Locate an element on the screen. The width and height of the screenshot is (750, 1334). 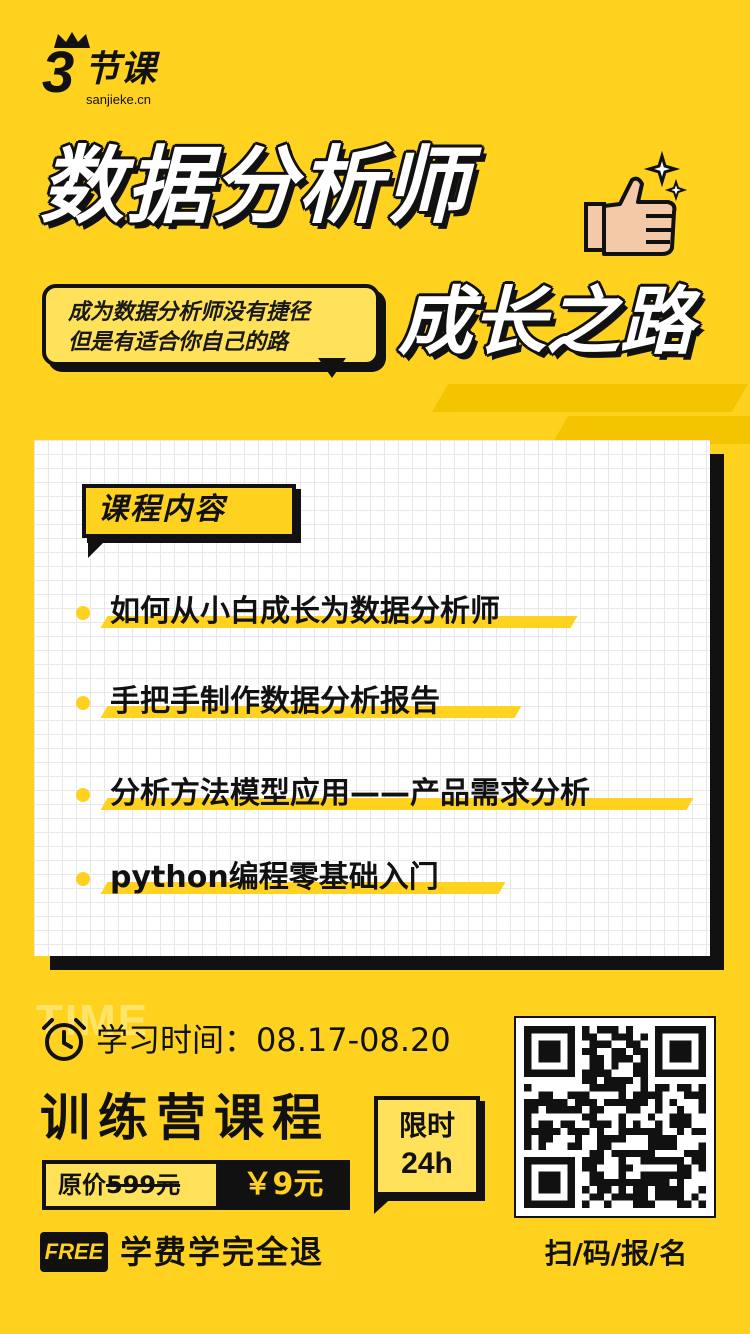
limited-time-badge: 限时 24h is located at coordinates (427, 1146).